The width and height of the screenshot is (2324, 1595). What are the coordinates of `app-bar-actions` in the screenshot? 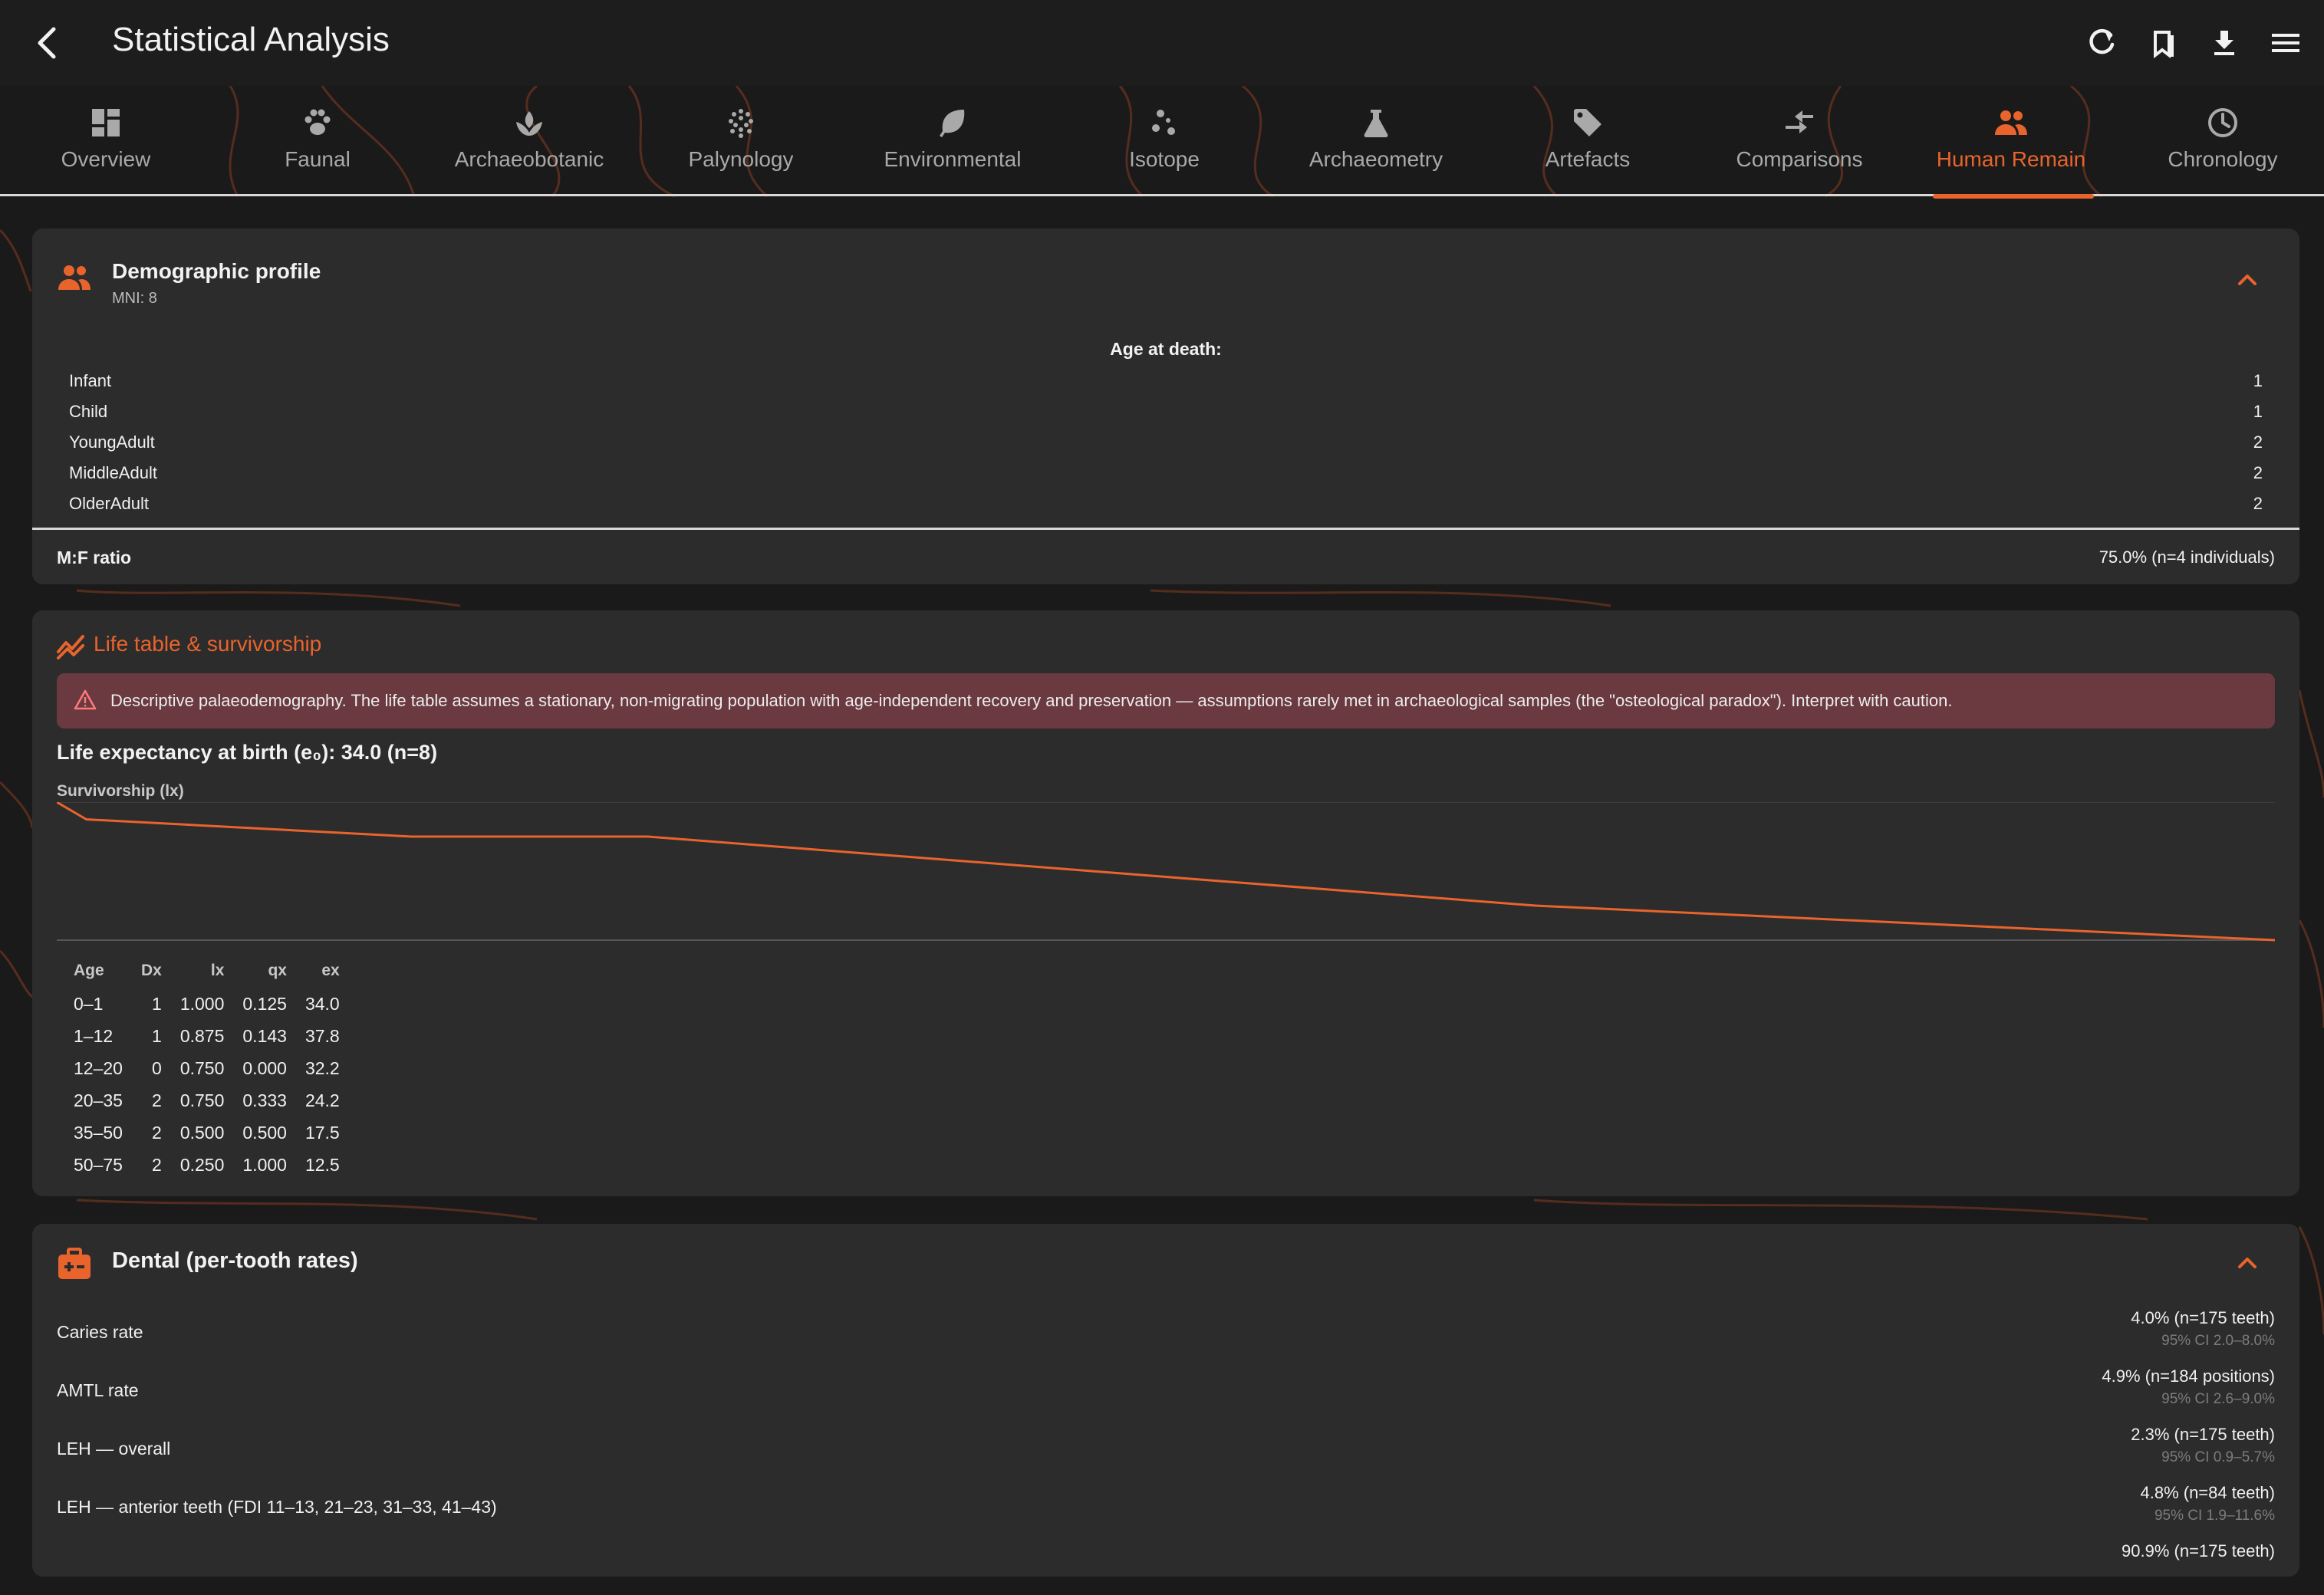 It's located at (2193, 42).